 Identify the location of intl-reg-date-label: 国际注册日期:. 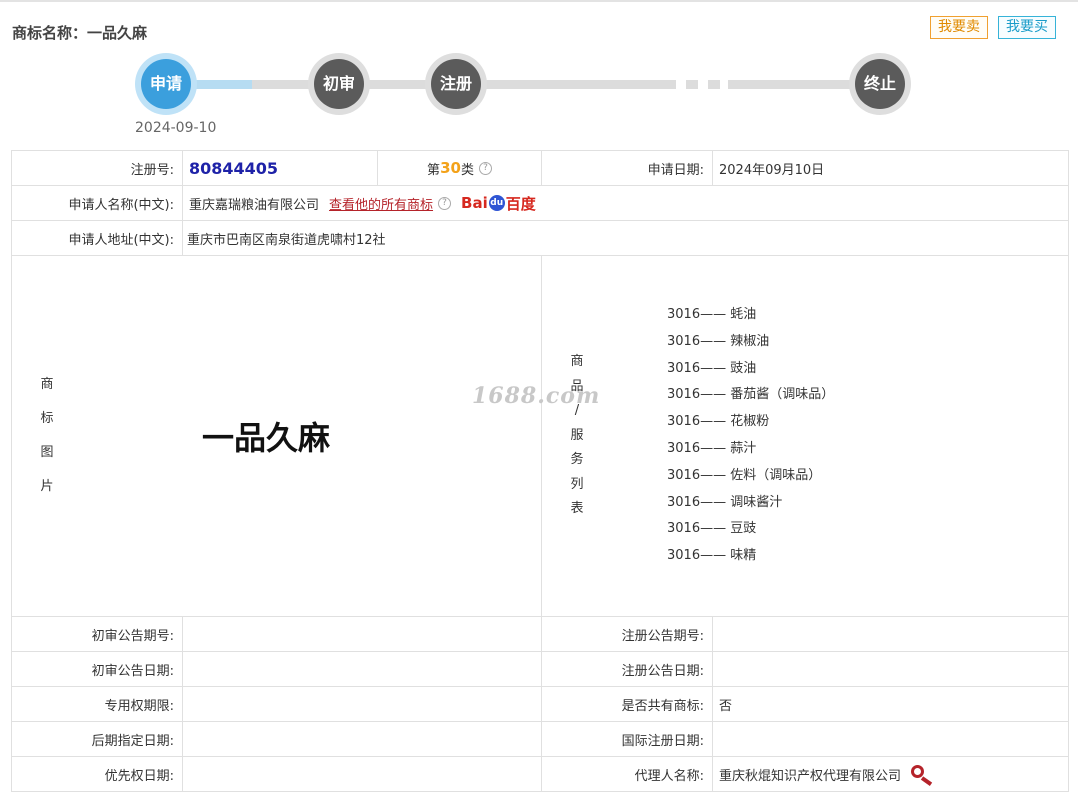
(627, 739).